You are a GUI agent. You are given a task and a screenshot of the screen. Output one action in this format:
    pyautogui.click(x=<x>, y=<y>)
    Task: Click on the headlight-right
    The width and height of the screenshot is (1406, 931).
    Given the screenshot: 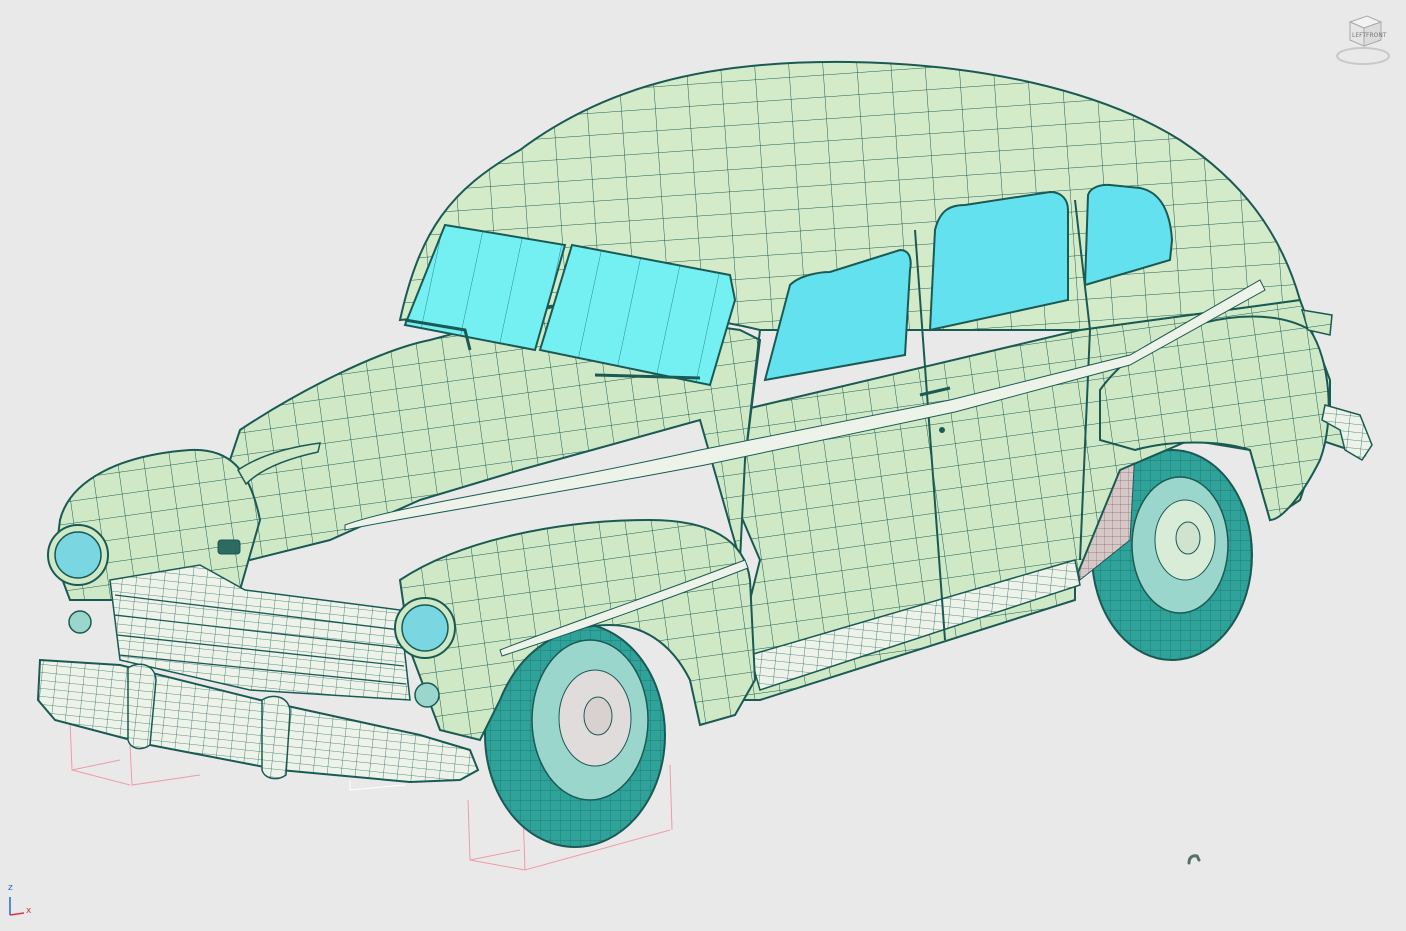 What is the action you would take?
    pyautogui.click(x=425, y=628)
    